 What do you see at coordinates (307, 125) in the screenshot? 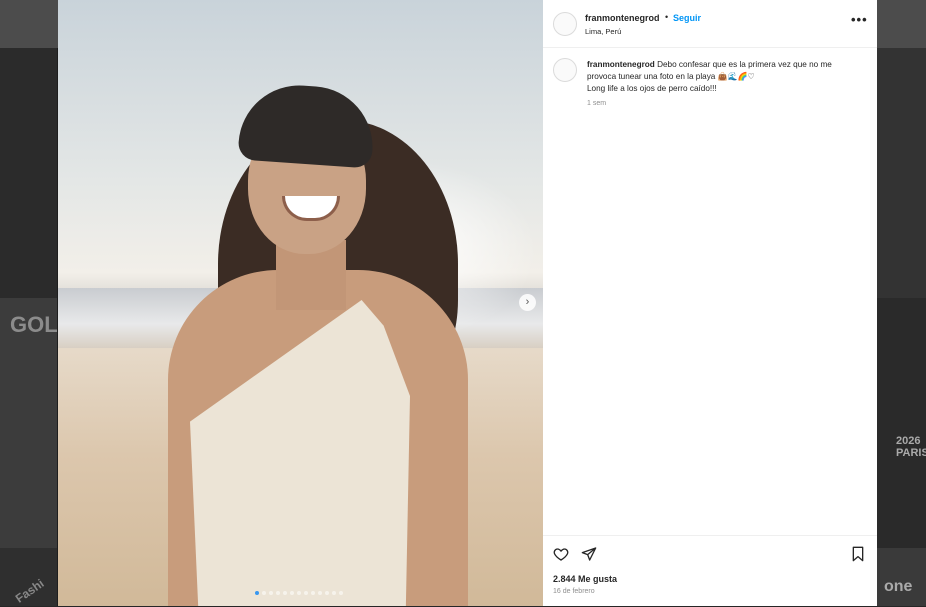
I see `photo-cap` at bounding box center [307, 125].